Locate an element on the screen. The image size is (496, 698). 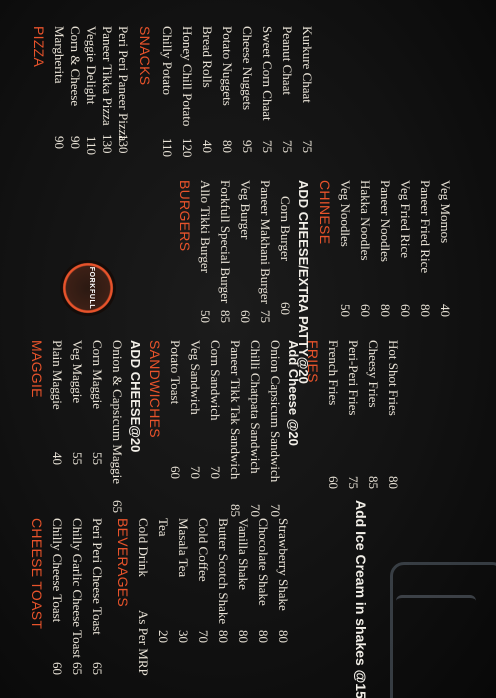
menu-item-price: 30 is located at coordinates (183, 636).